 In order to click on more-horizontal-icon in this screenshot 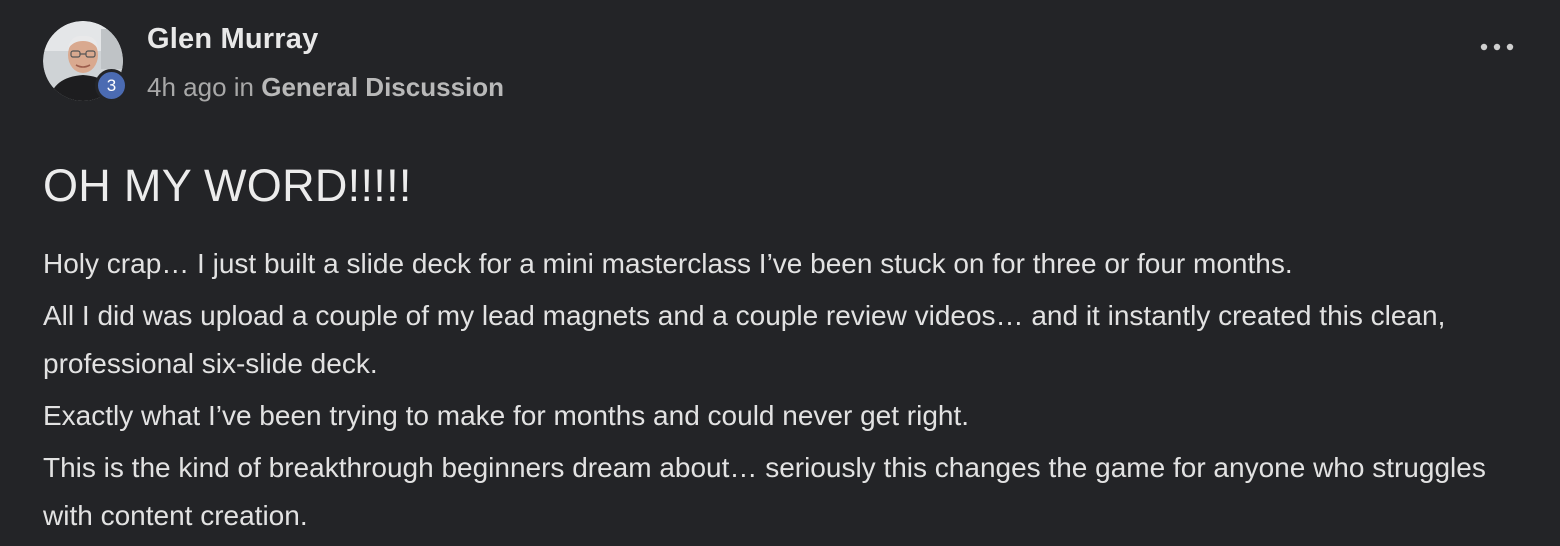, I will do `click(1497, 47)`.